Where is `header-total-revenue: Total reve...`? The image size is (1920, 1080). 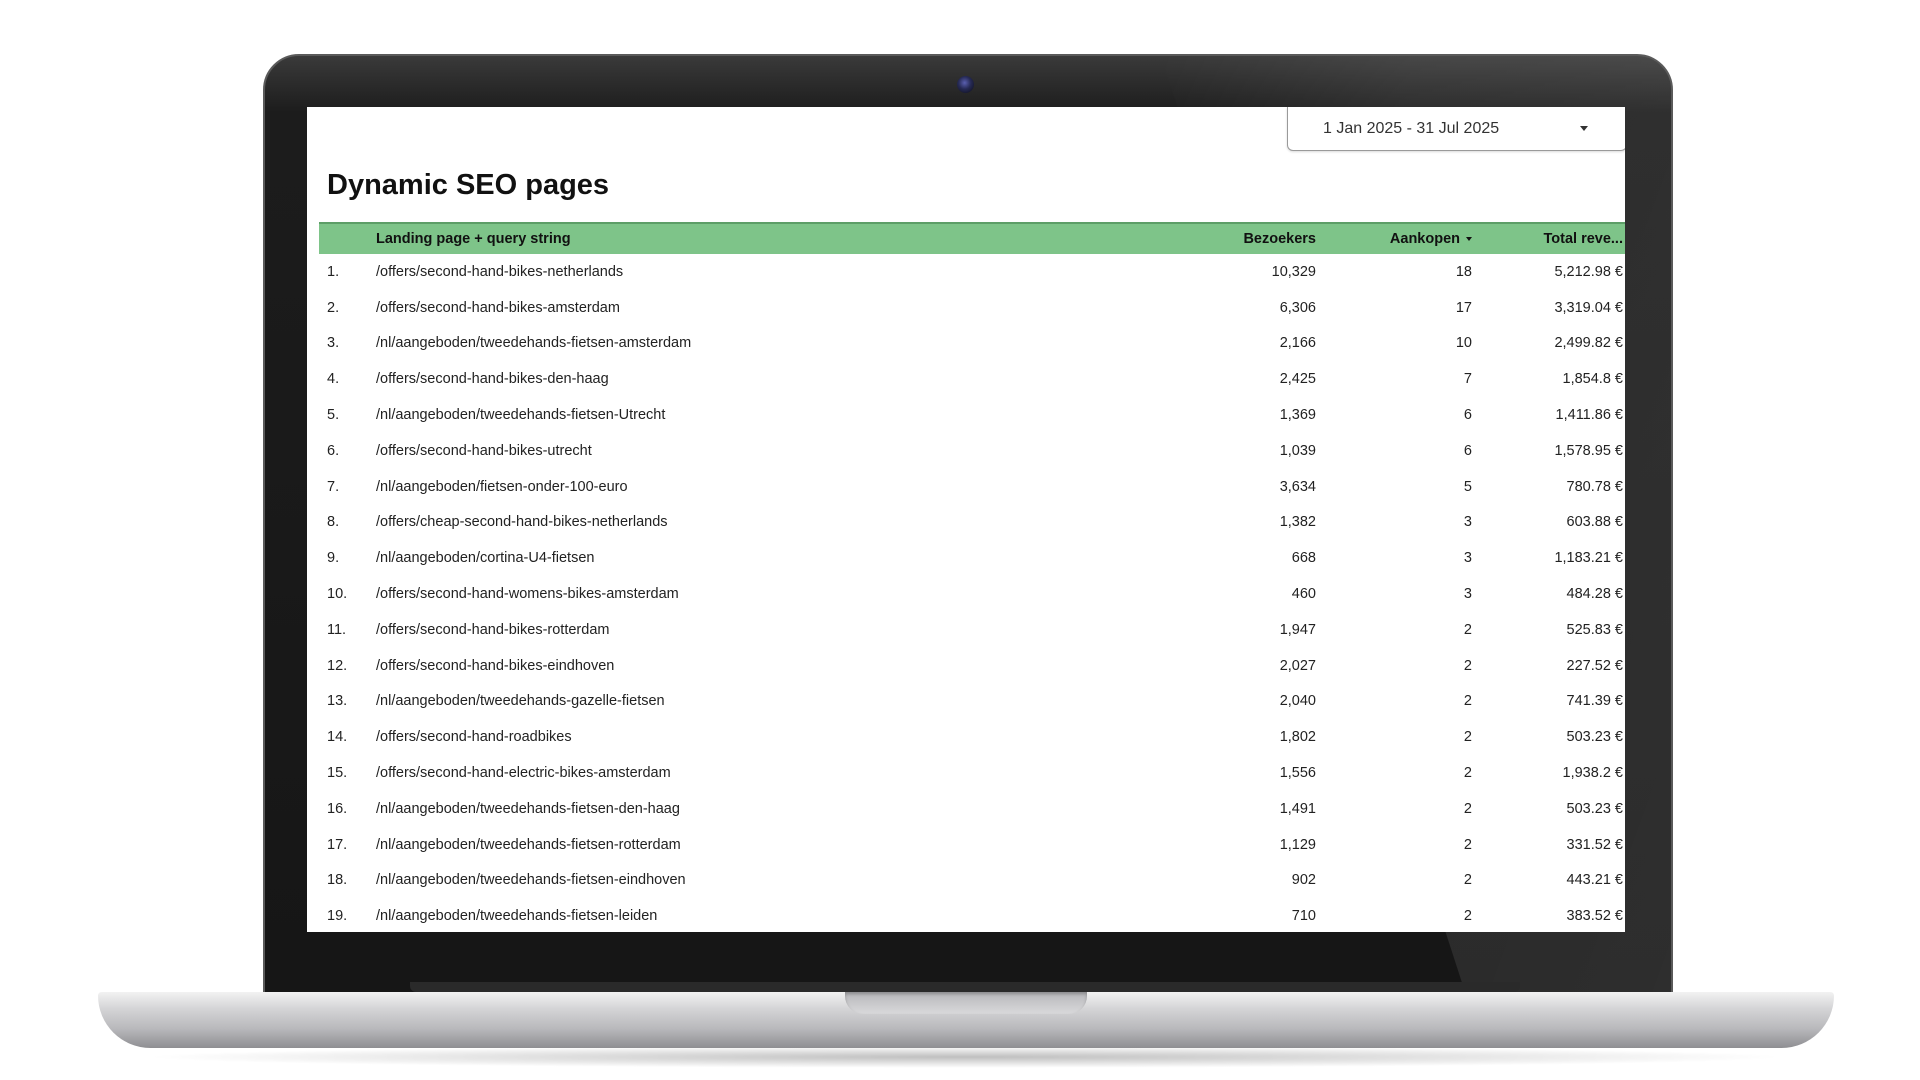
header-total-revenue: Total reve... is located at coordinates (1548, 239).